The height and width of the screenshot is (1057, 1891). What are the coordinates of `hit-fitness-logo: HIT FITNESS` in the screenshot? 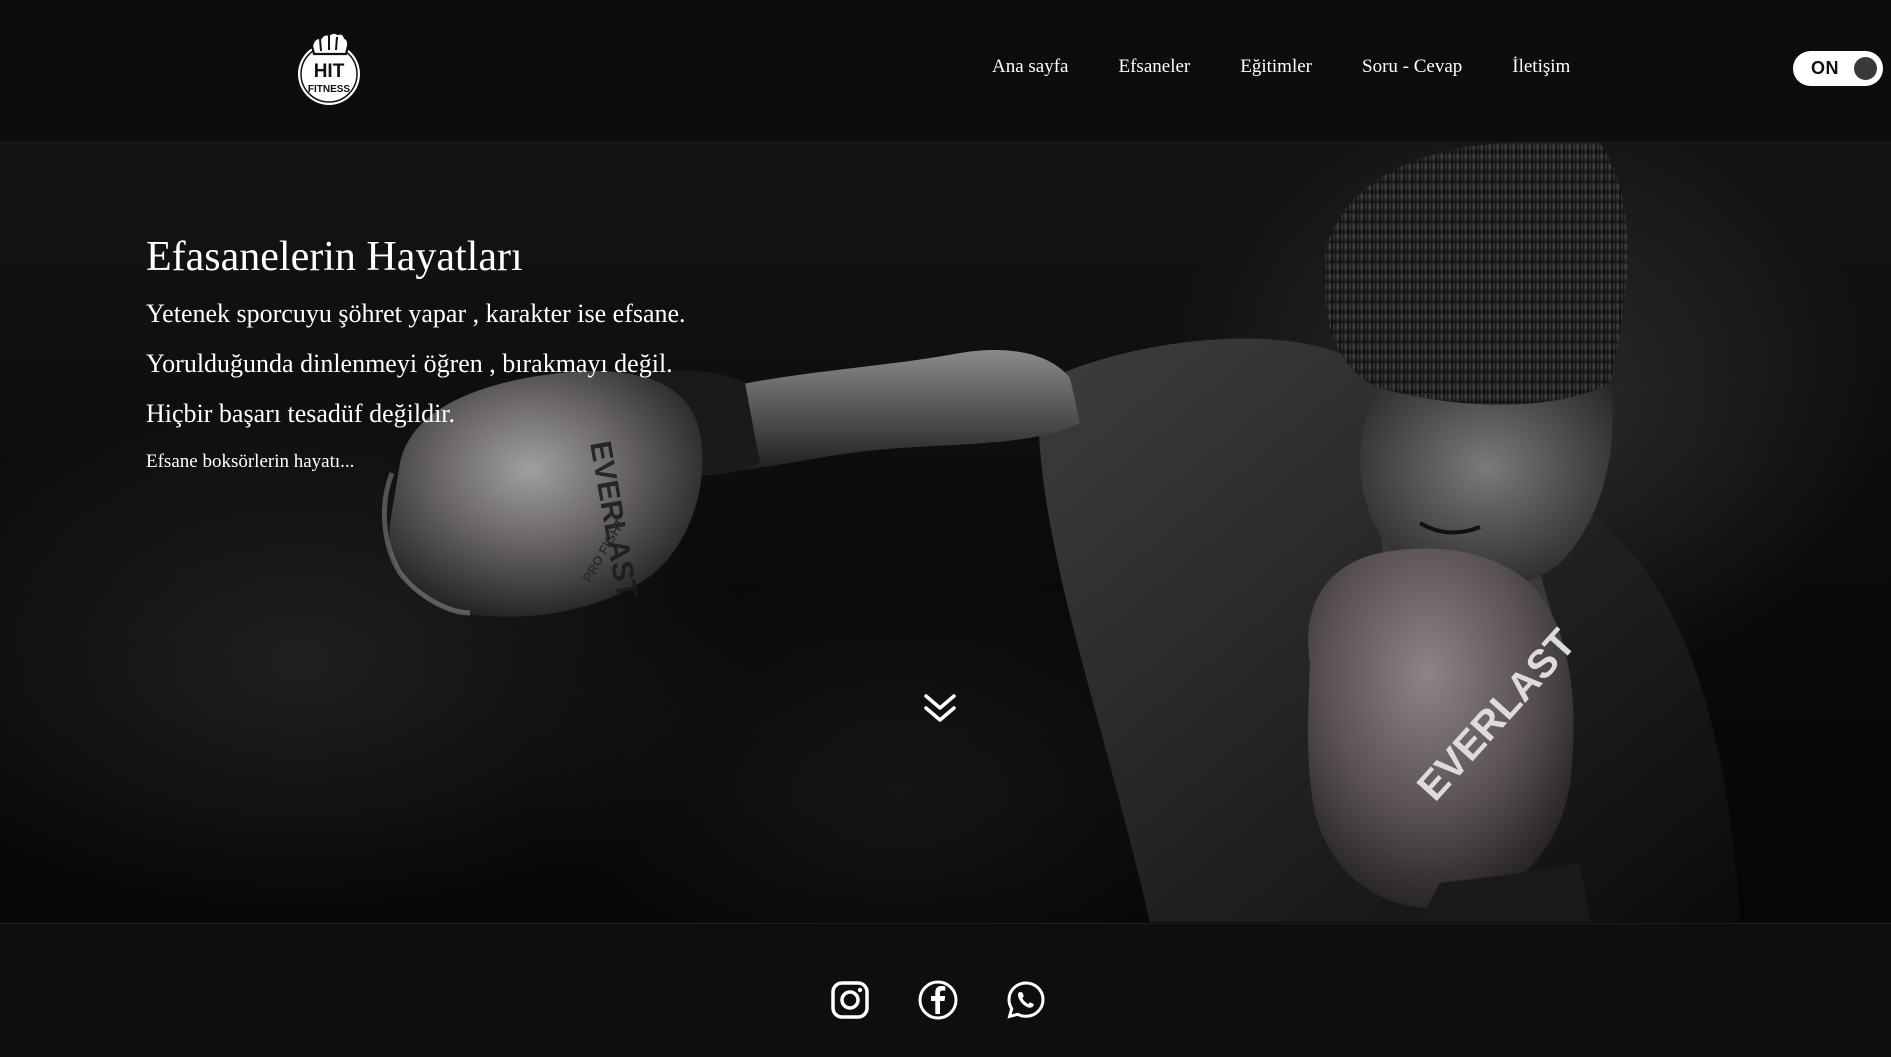 It's located at (329, 69).